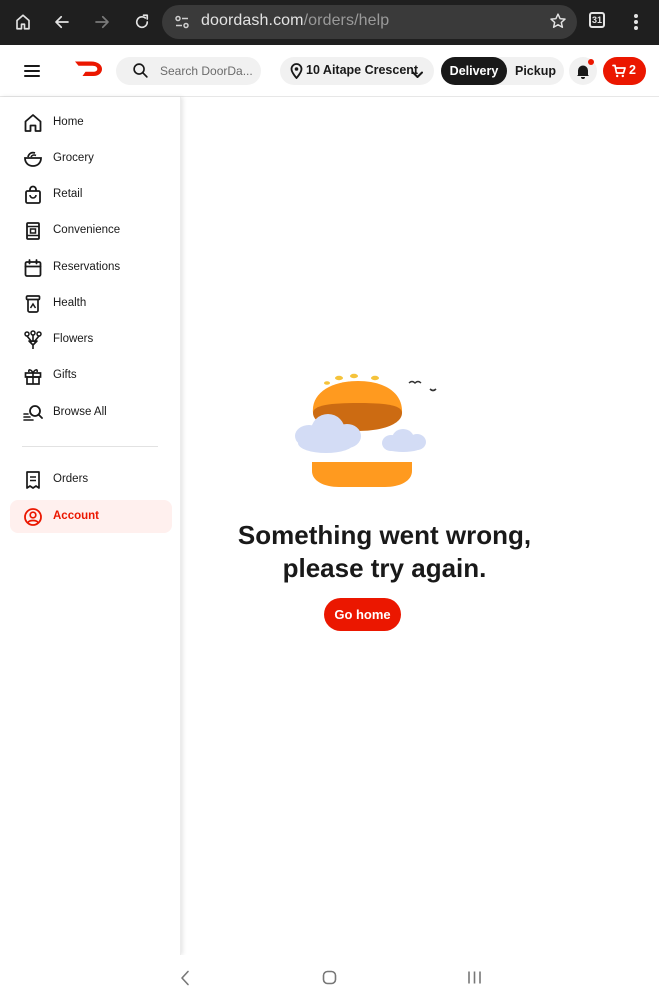 This screenshot has height=1000, width=659. What do you see at coordinates (73, 339) in the screenshot?
I see `sidebar-item-label: Flowers` at bounding box center [73, 339].